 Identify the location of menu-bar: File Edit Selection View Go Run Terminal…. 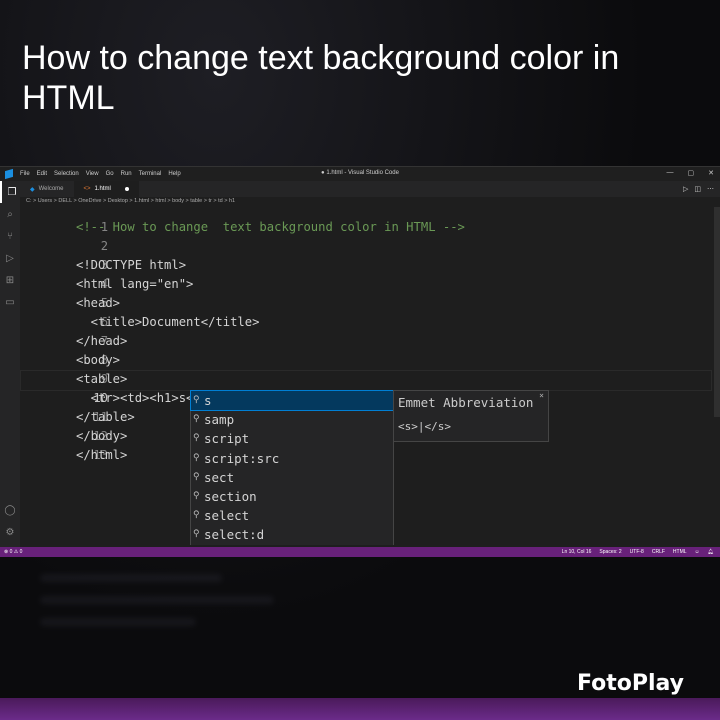
(100, 174).